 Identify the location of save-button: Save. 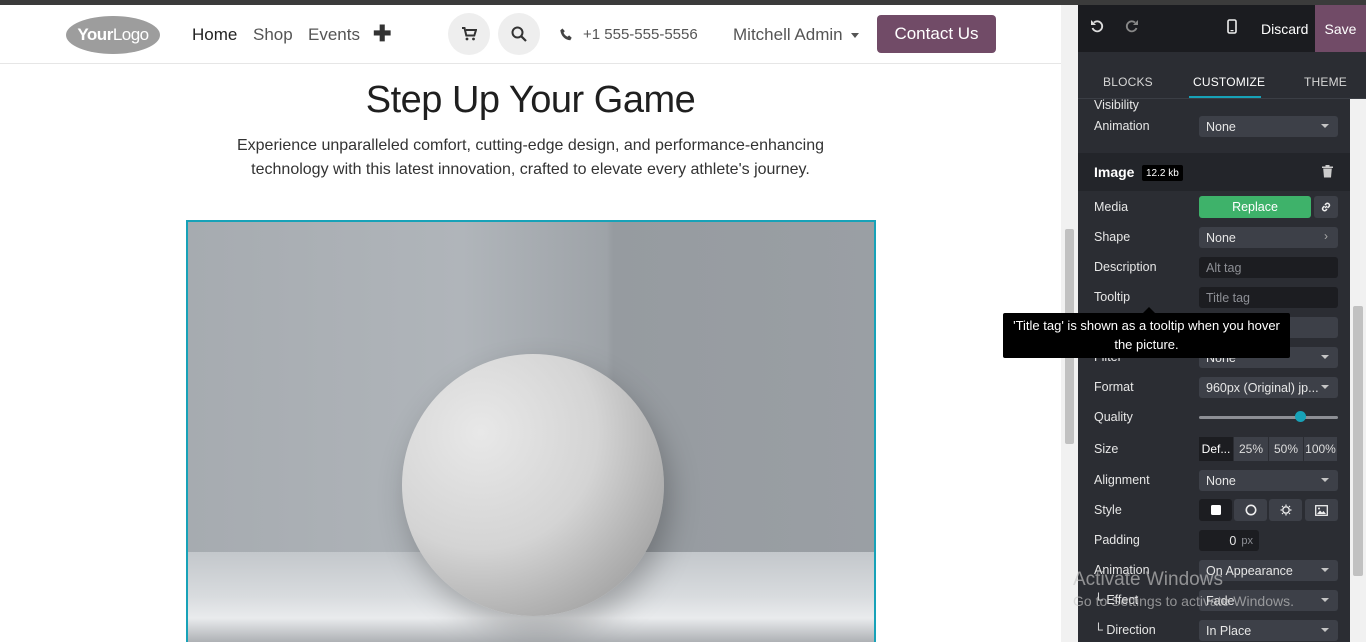
(1340, 28).